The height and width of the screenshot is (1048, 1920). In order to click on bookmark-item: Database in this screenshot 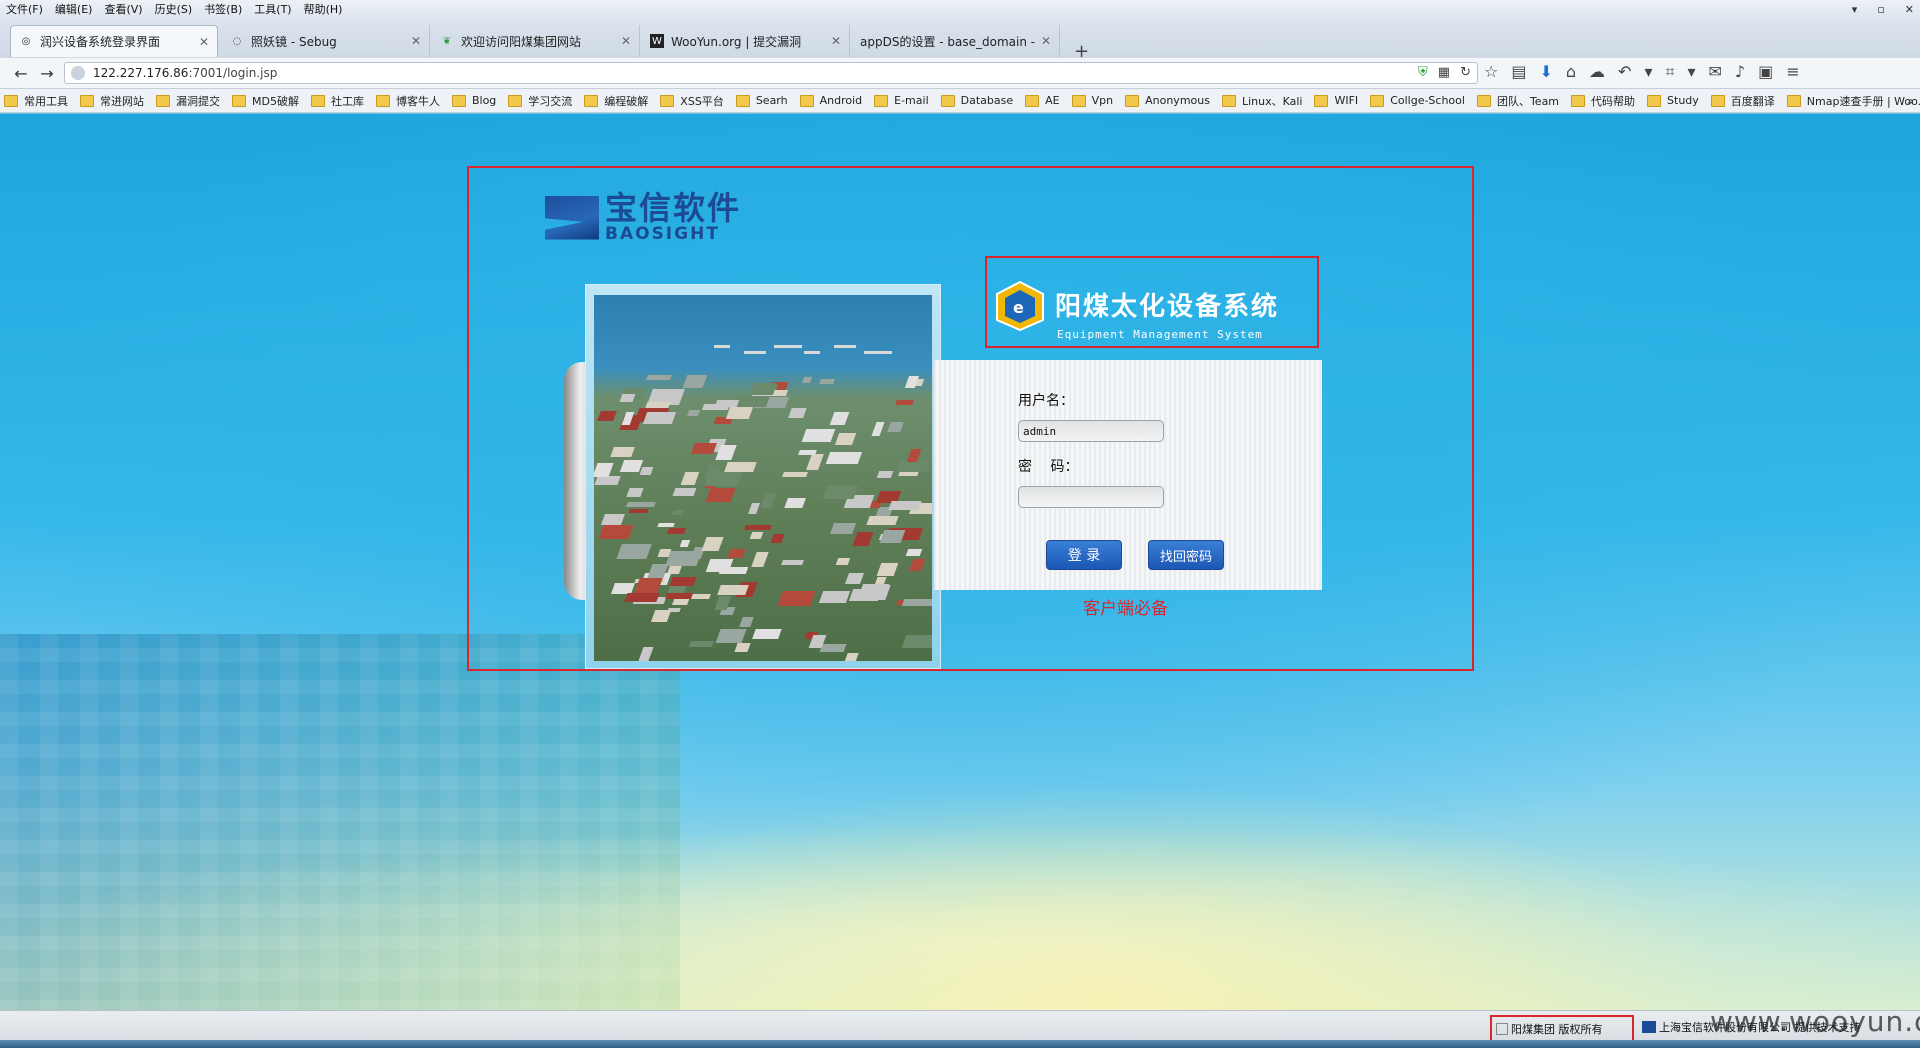, I will do `click(976, 100)`.